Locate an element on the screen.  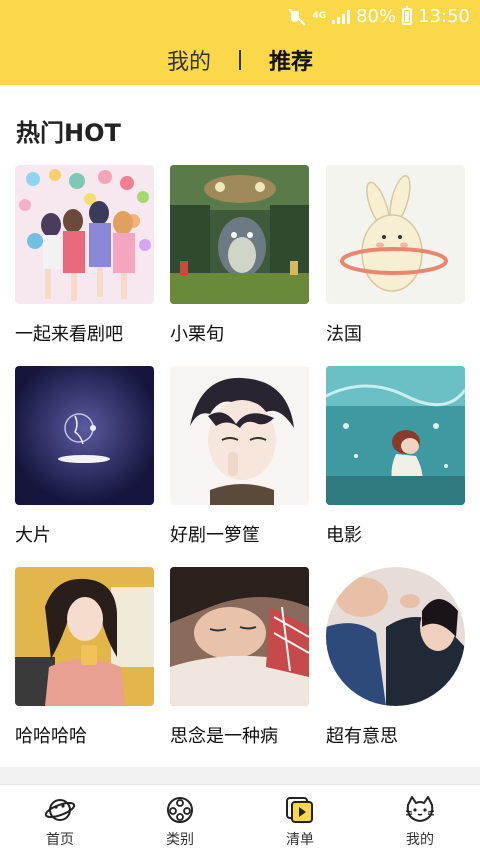
cat-face-icon is located at coordinates (420, 810).